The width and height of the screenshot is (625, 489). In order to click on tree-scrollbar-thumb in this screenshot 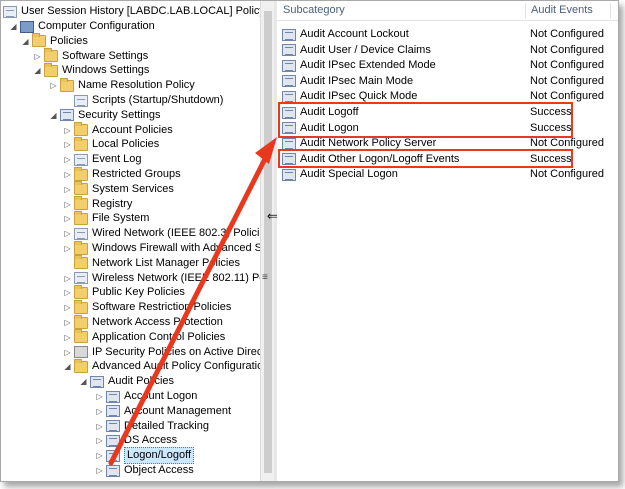, I will do `click(268, 242)`.